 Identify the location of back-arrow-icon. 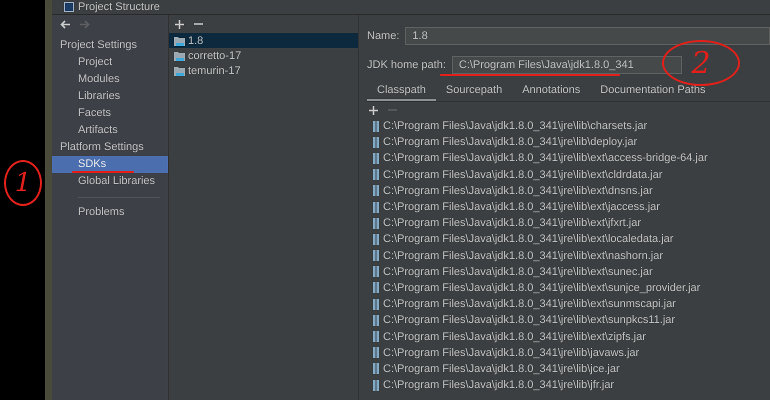
(65, 24).